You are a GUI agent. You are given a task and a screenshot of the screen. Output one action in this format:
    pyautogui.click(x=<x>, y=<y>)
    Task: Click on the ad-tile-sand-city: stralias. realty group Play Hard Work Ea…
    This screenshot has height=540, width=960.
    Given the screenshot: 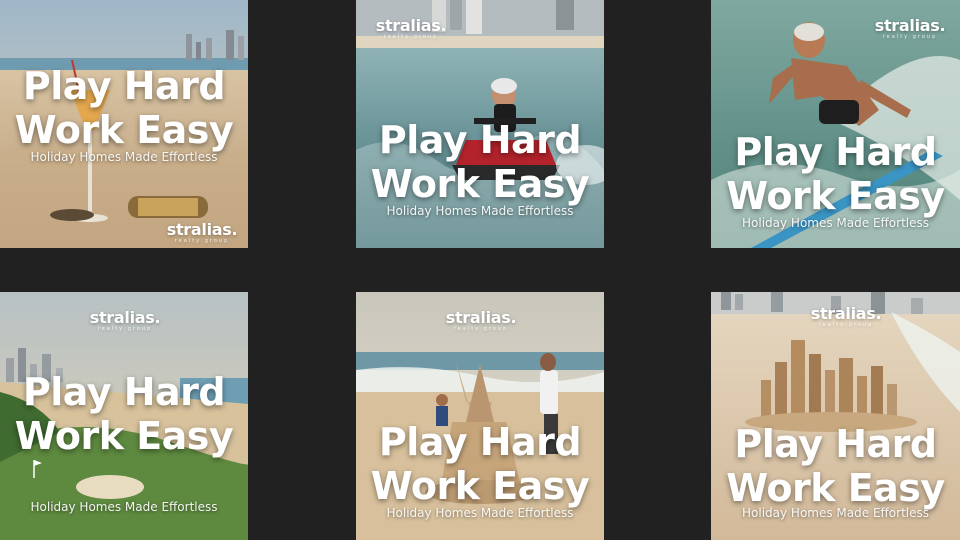 What is the action you would take?
    pyautogui.click(x=835, y=416)
    